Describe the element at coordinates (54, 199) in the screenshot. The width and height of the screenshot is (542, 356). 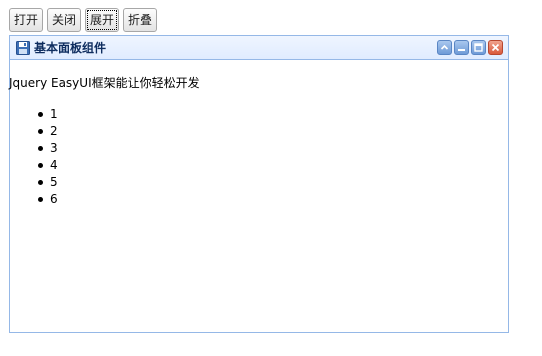
I see `list-item-label: 6` at that location.